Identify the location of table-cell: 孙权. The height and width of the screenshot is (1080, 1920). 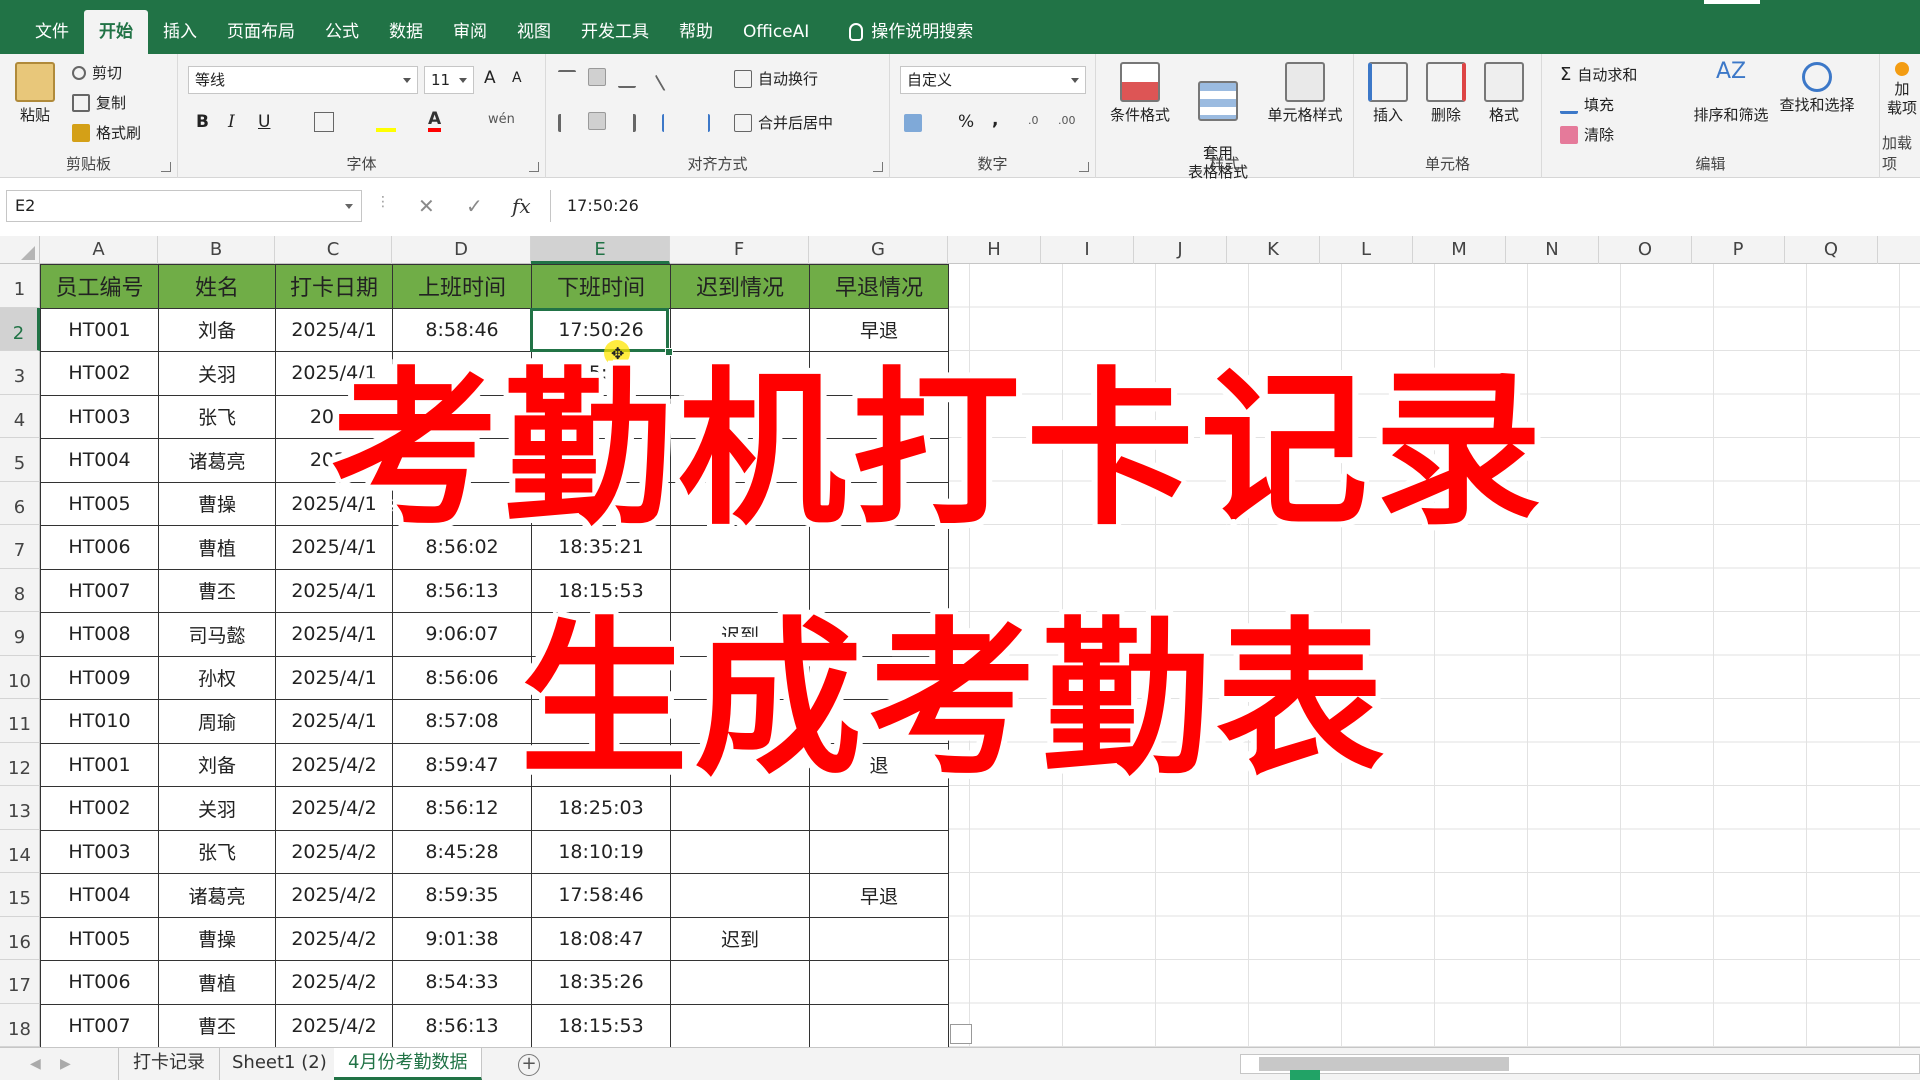
(217, 677).